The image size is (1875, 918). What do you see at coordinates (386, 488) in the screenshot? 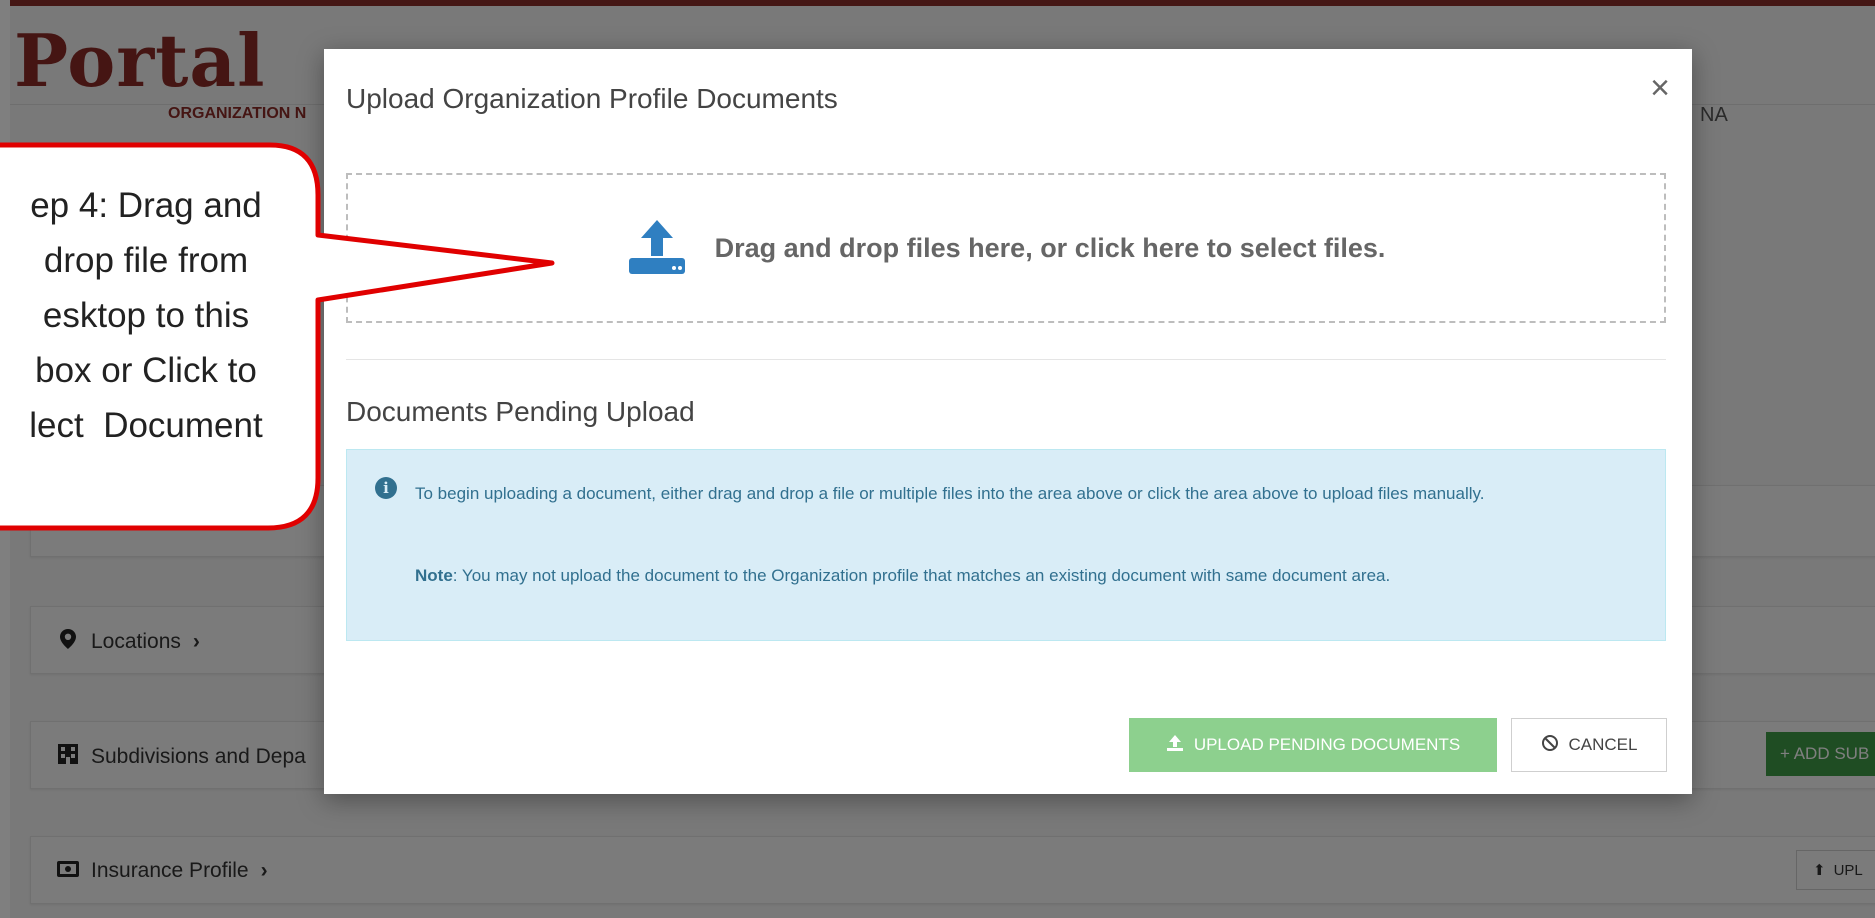
I see `info-icon: i` at bounding box center [386, 488].